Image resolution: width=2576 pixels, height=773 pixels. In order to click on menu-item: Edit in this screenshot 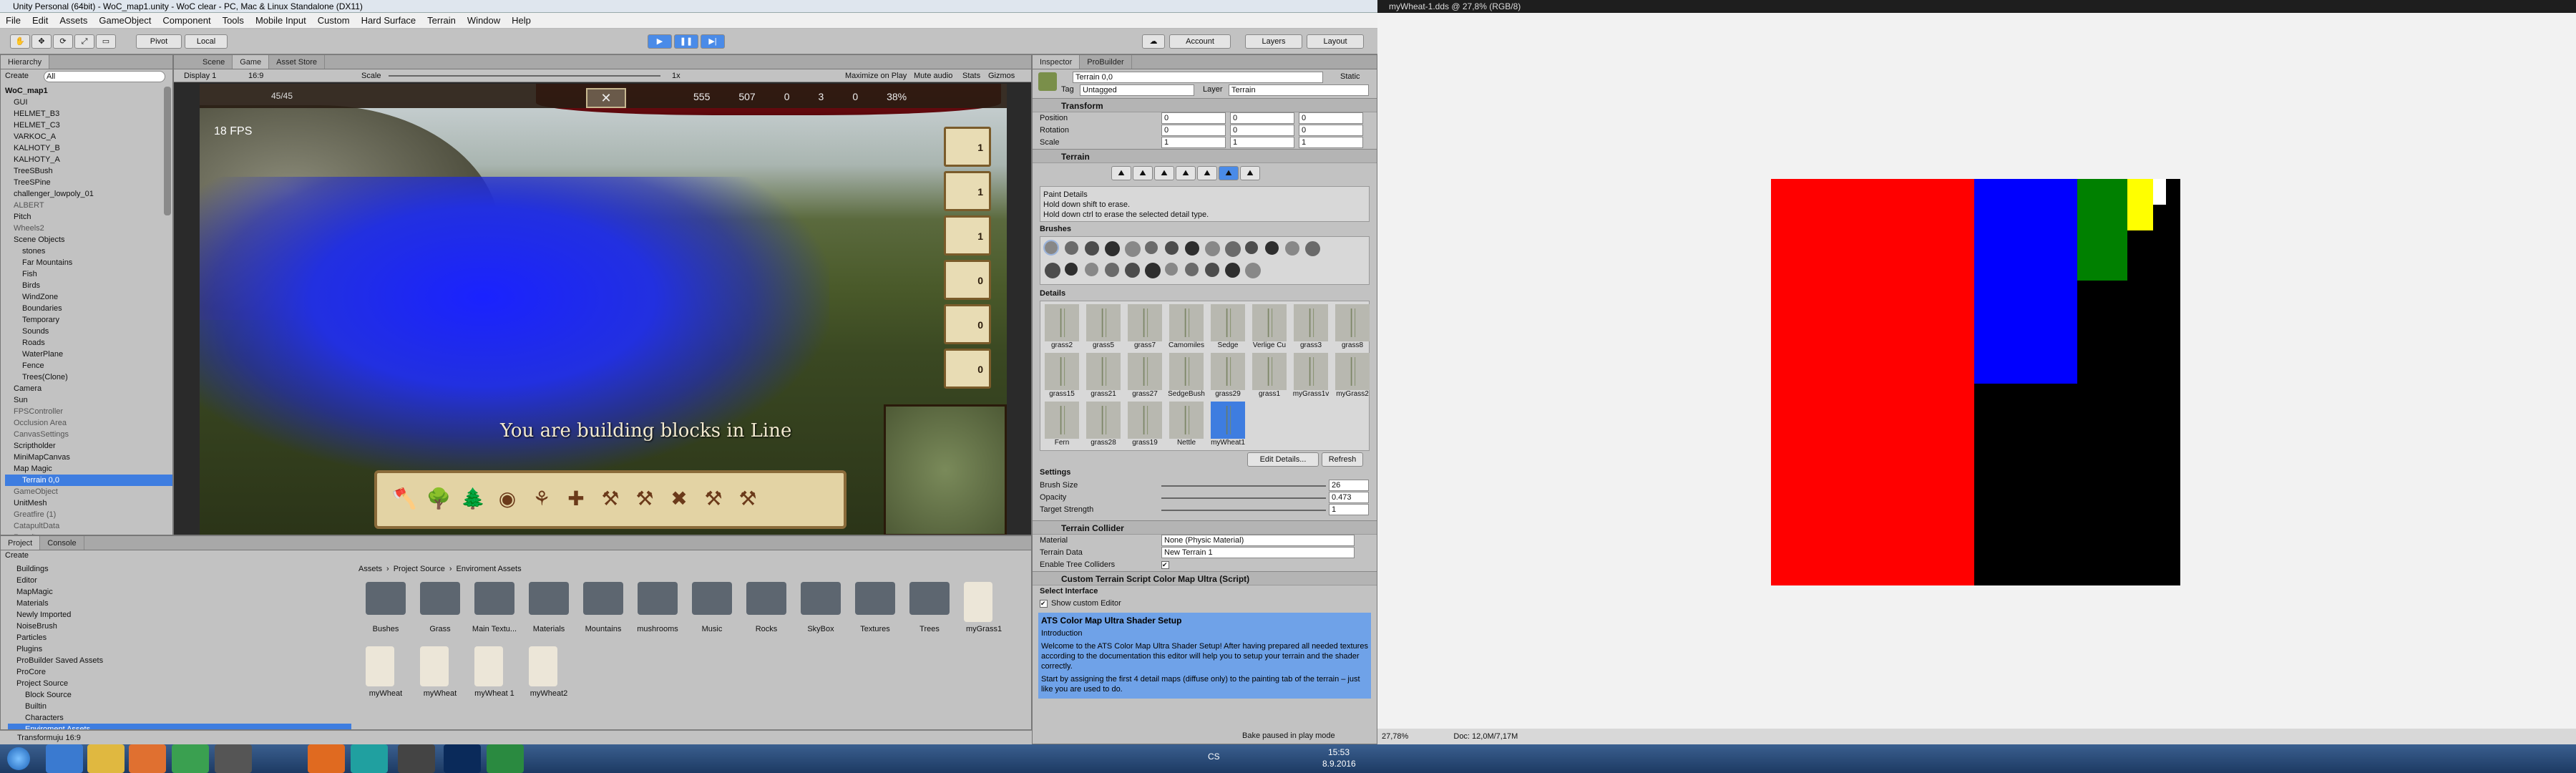, I will do `click(40, 20)`.